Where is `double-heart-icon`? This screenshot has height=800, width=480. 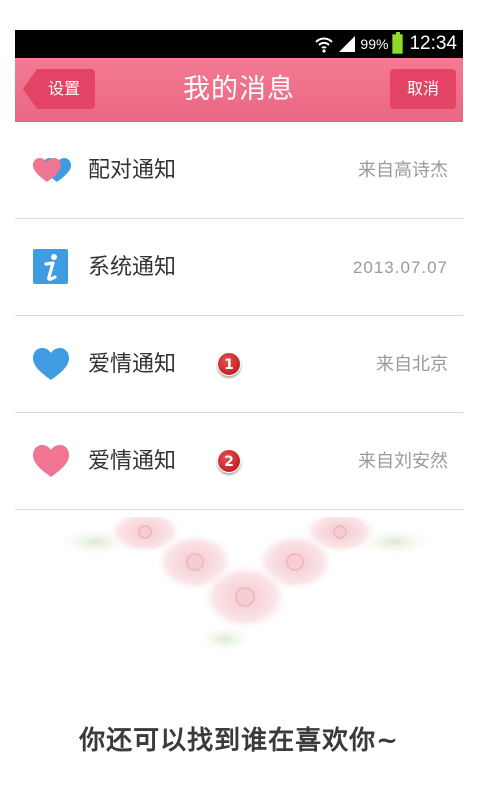 double-heart-icon is located at coordinates (52, 170).